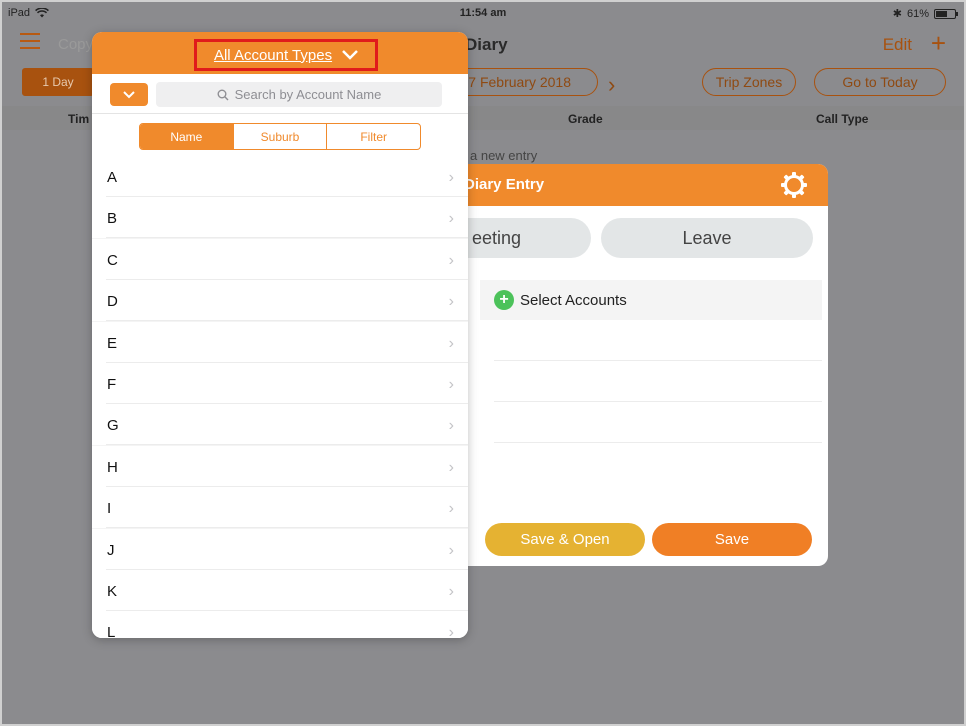 The width and height of the screenshot is (966, 726). What do you see at coordinates (585, 119) in the screenshot?
I see `header-grade: Grade` at bounding box center [585, 119].